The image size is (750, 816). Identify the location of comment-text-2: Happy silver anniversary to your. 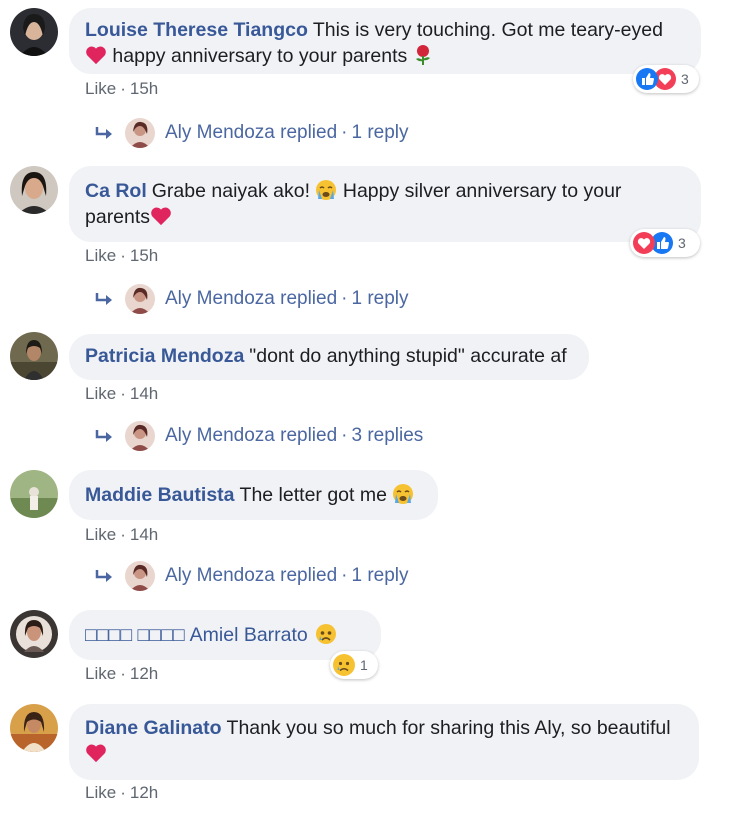
(482, 191).